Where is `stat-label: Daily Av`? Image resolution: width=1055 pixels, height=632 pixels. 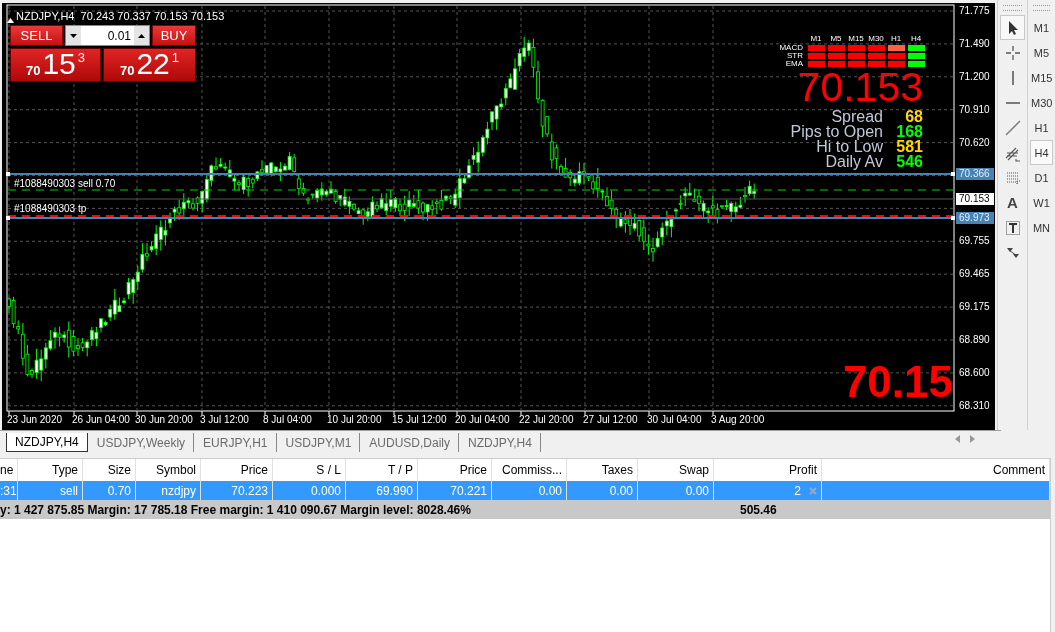
stat-label: Daily Av is located at coordinates (853, 161).